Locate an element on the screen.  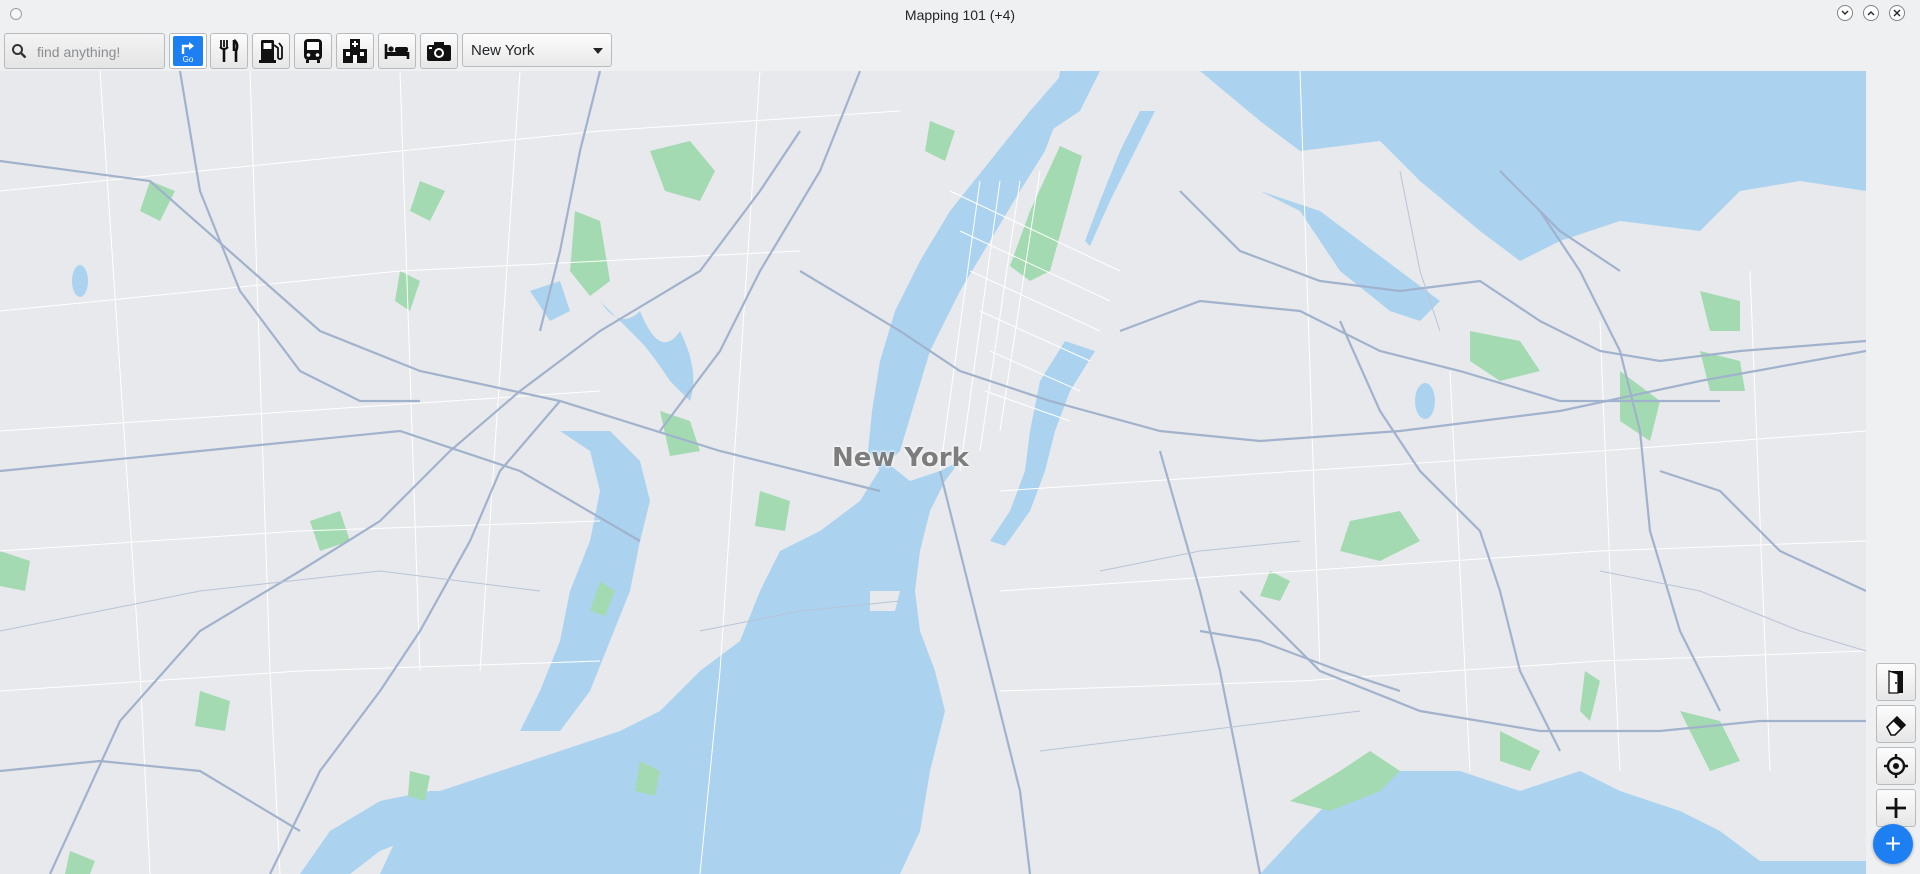
hospital-button is located at coordinates (355, 51).